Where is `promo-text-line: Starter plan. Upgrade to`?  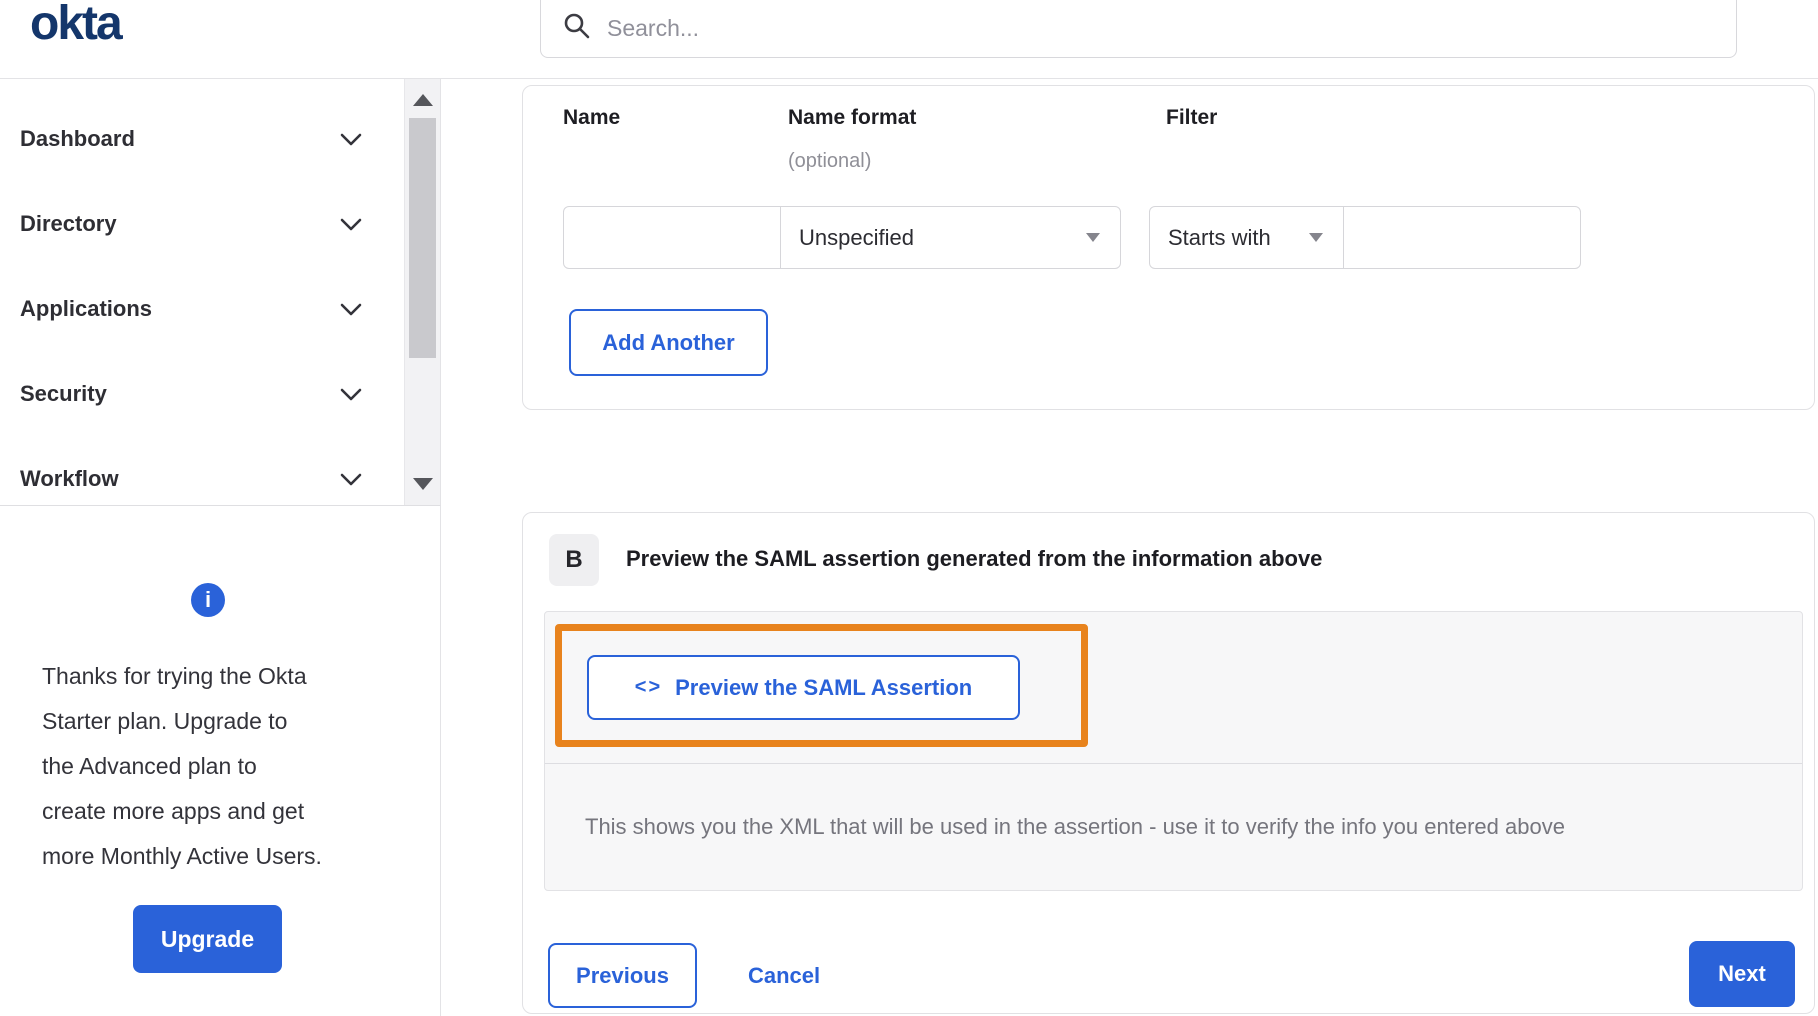
promo-text-line: Starter plan. Upgrade to is located at coordinates (165, 721).